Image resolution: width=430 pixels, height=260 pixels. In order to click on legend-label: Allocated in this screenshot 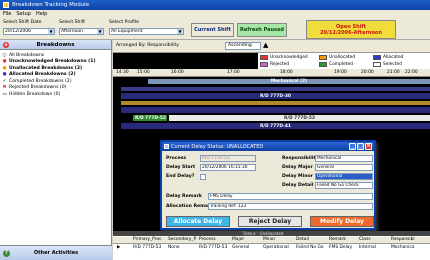, I will do `click(393, 57)`.